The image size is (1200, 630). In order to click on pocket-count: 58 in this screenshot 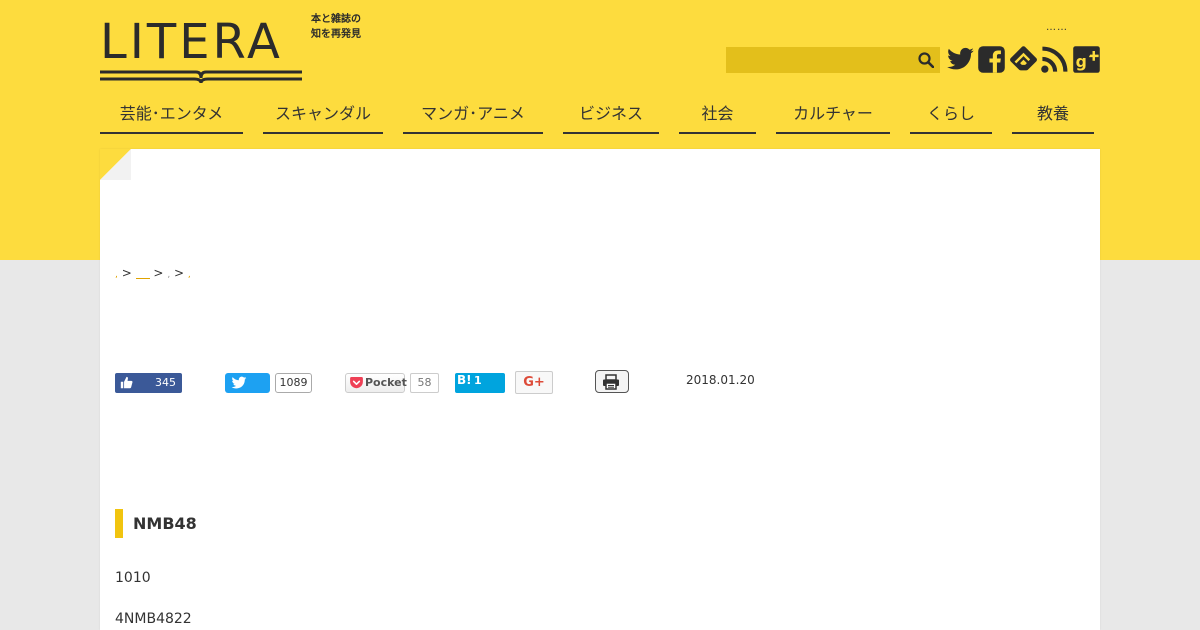, I will do `click(424, 383)`.